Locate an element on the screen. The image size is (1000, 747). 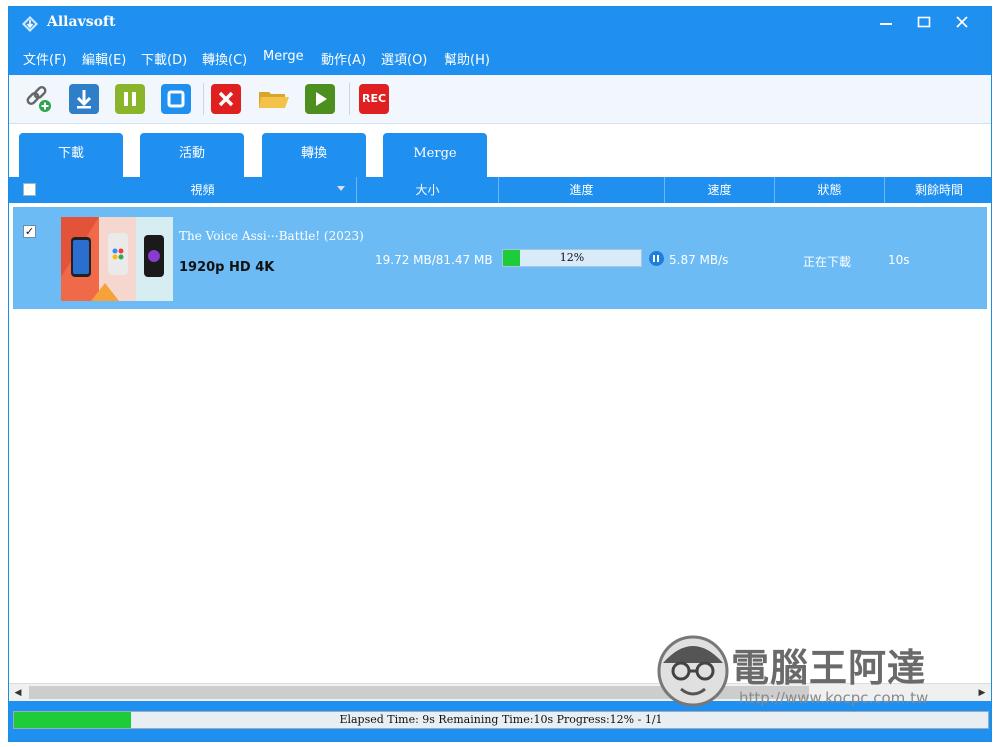
menu-edit: 編輯(E) is located at coordinates (104, 58).